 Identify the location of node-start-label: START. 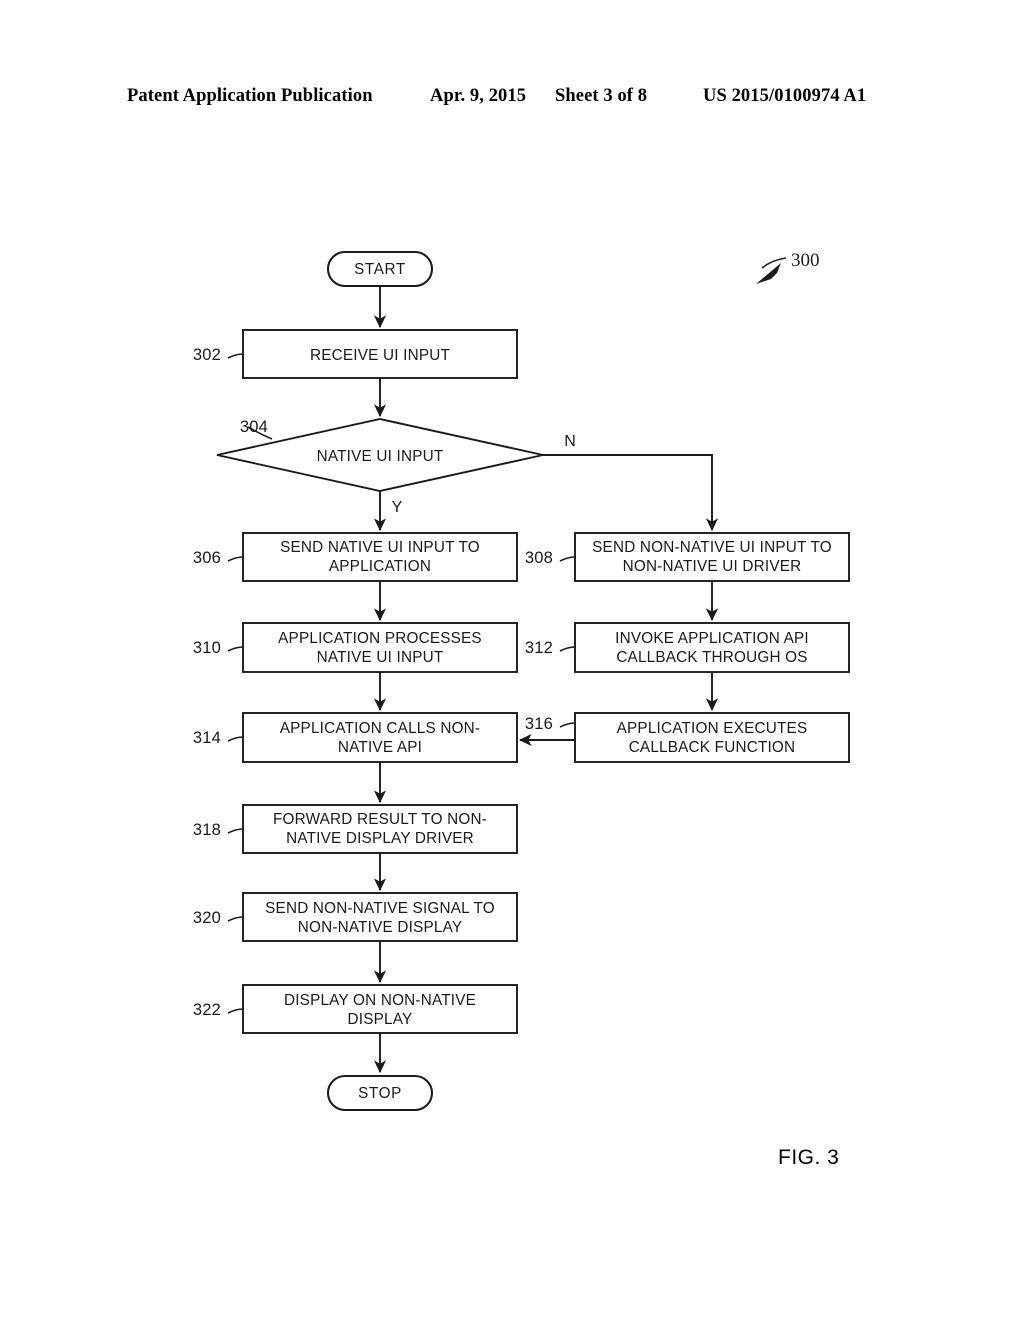
(380, 269).